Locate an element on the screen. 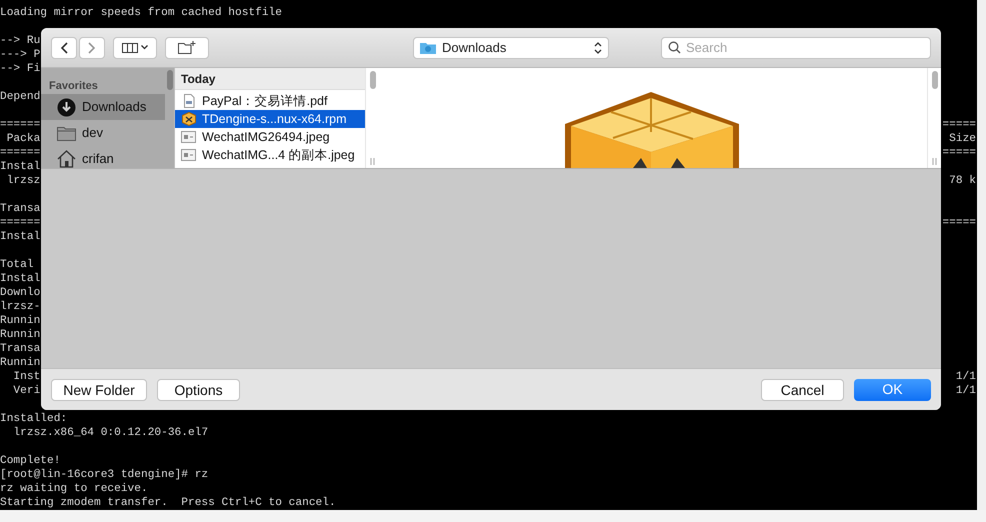  dialog-button: New Folder is located at coordinates (99, 389).